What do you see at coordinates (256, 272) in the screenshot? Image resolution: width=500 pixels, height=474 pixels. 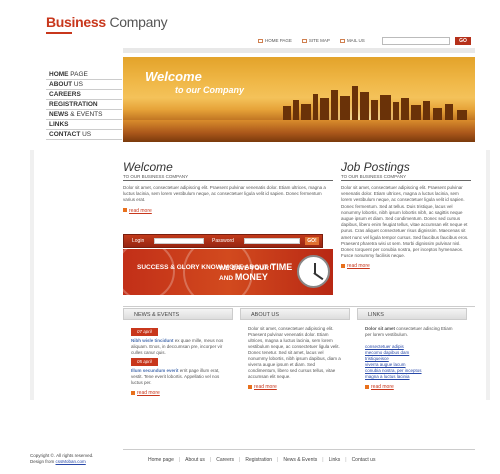 I see `promo-right-text: WE SAVE YOUR TIME AND MONEY` at bounding box center [256, 272].